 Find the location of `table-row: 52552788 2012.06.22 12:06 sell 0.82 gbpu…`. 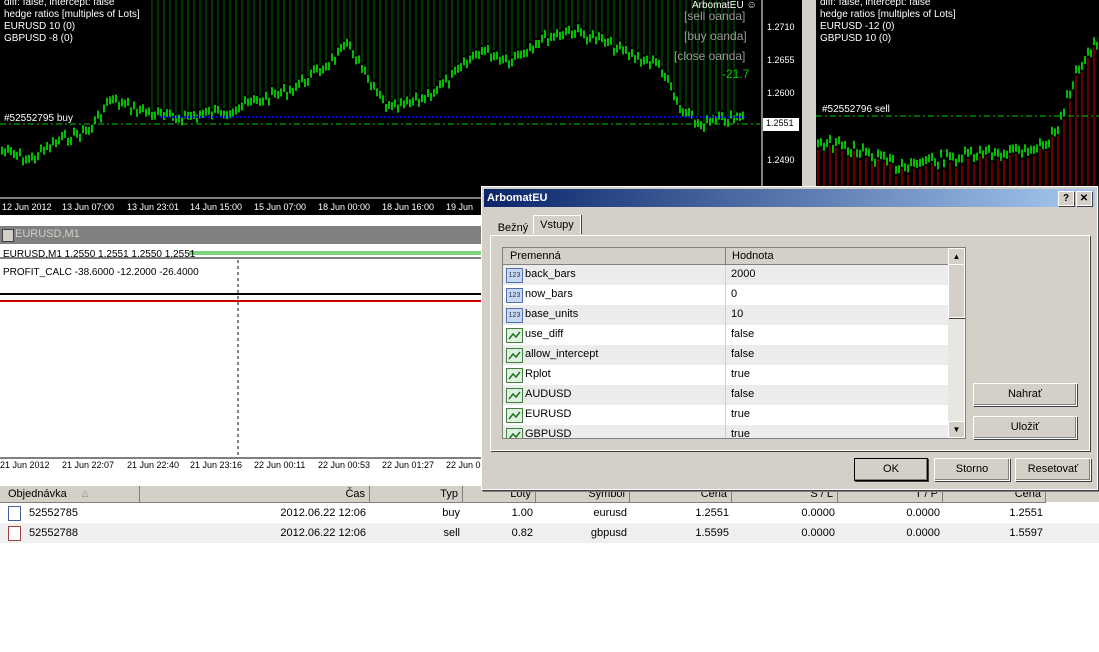

table-row: 52552788 2012.06.22 12:06 sell 0.82 gbpu… is located at coordinates (549, 533).